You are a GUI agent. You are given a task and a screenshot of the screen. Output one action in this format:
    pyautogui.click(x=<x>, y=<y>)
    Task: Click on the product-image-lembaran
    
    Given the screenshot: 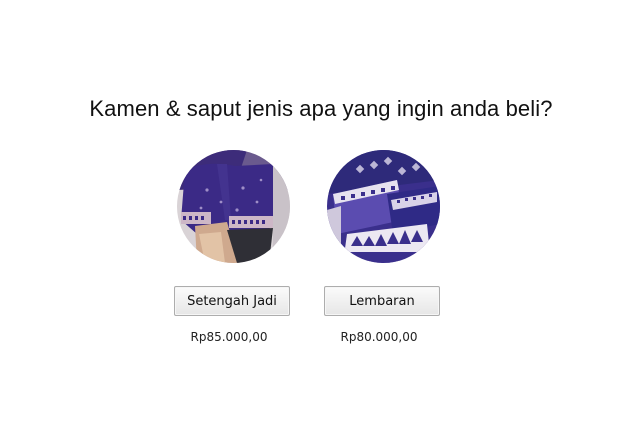 What is the action you would take?
    pyautogui.click(x=383, y=206)
    